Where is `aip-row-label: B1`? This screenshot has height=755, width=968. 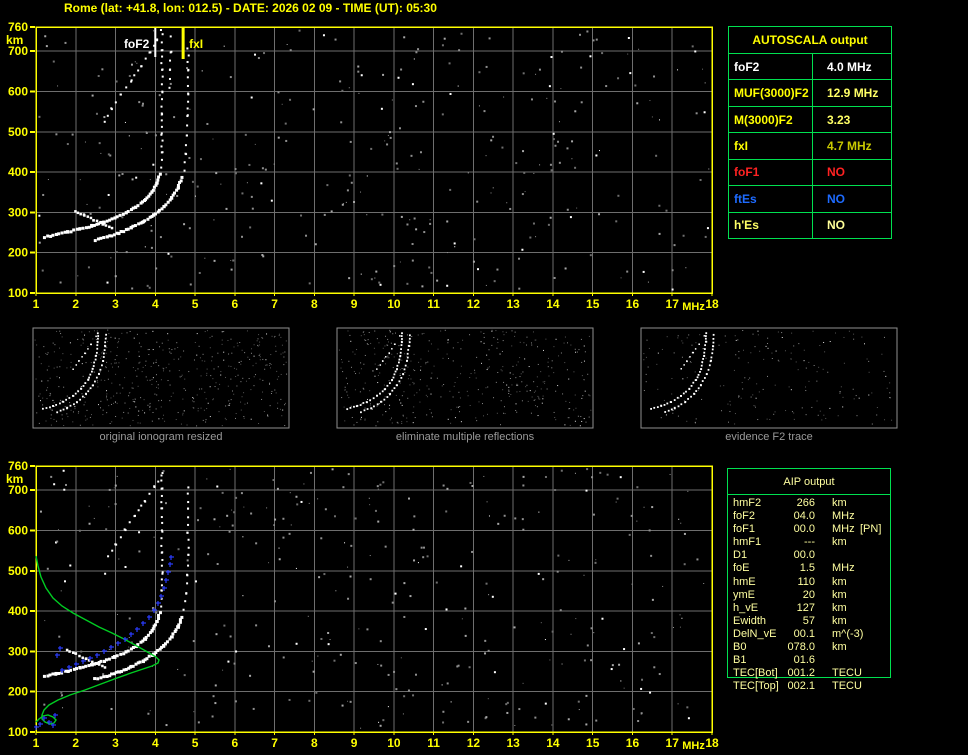
aip-row-label: B1 is located at coordinates (740, 660).